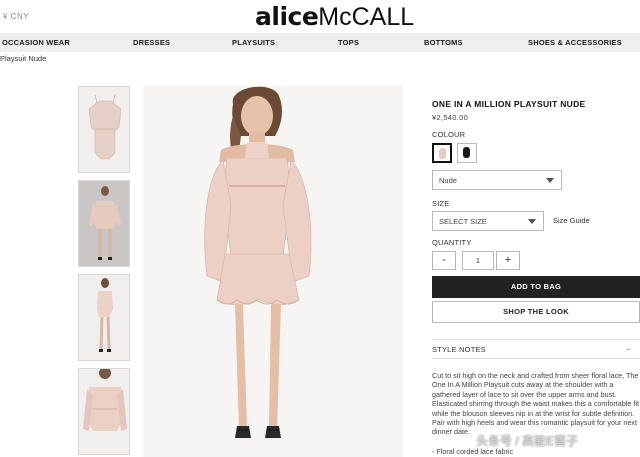 The height and width of the screenshot is (457, 640). Describe the element at coordinates (449, 134) in the screenshot. I see `colour-label: COLOUR` at that location.